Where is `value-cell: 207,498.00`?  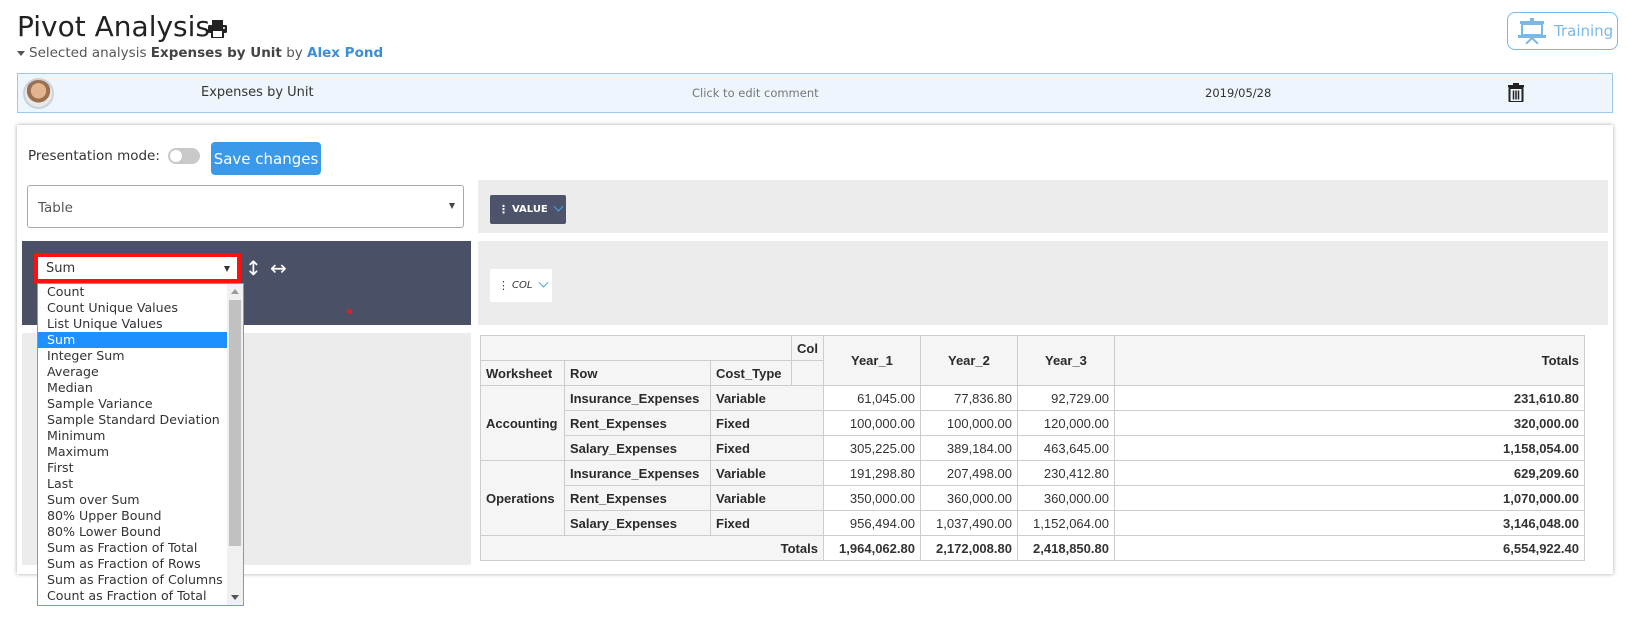
value-cell: 207,498.00 is located at coordinates (968, 473).